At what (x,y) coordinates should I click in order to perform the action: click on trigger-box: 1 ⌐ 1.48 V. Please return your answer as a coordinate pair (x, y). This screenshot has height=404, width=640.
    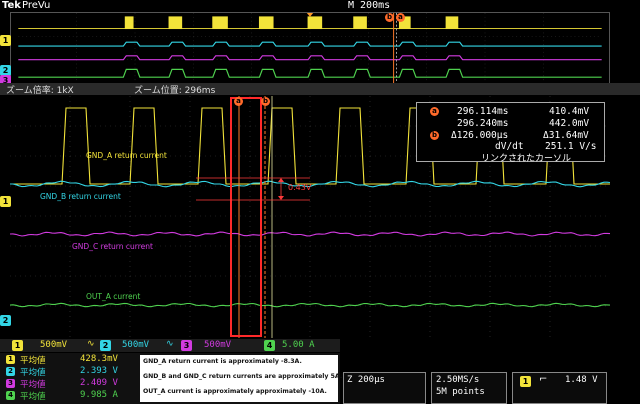
    Looking at the image, I should click on (559, 388).